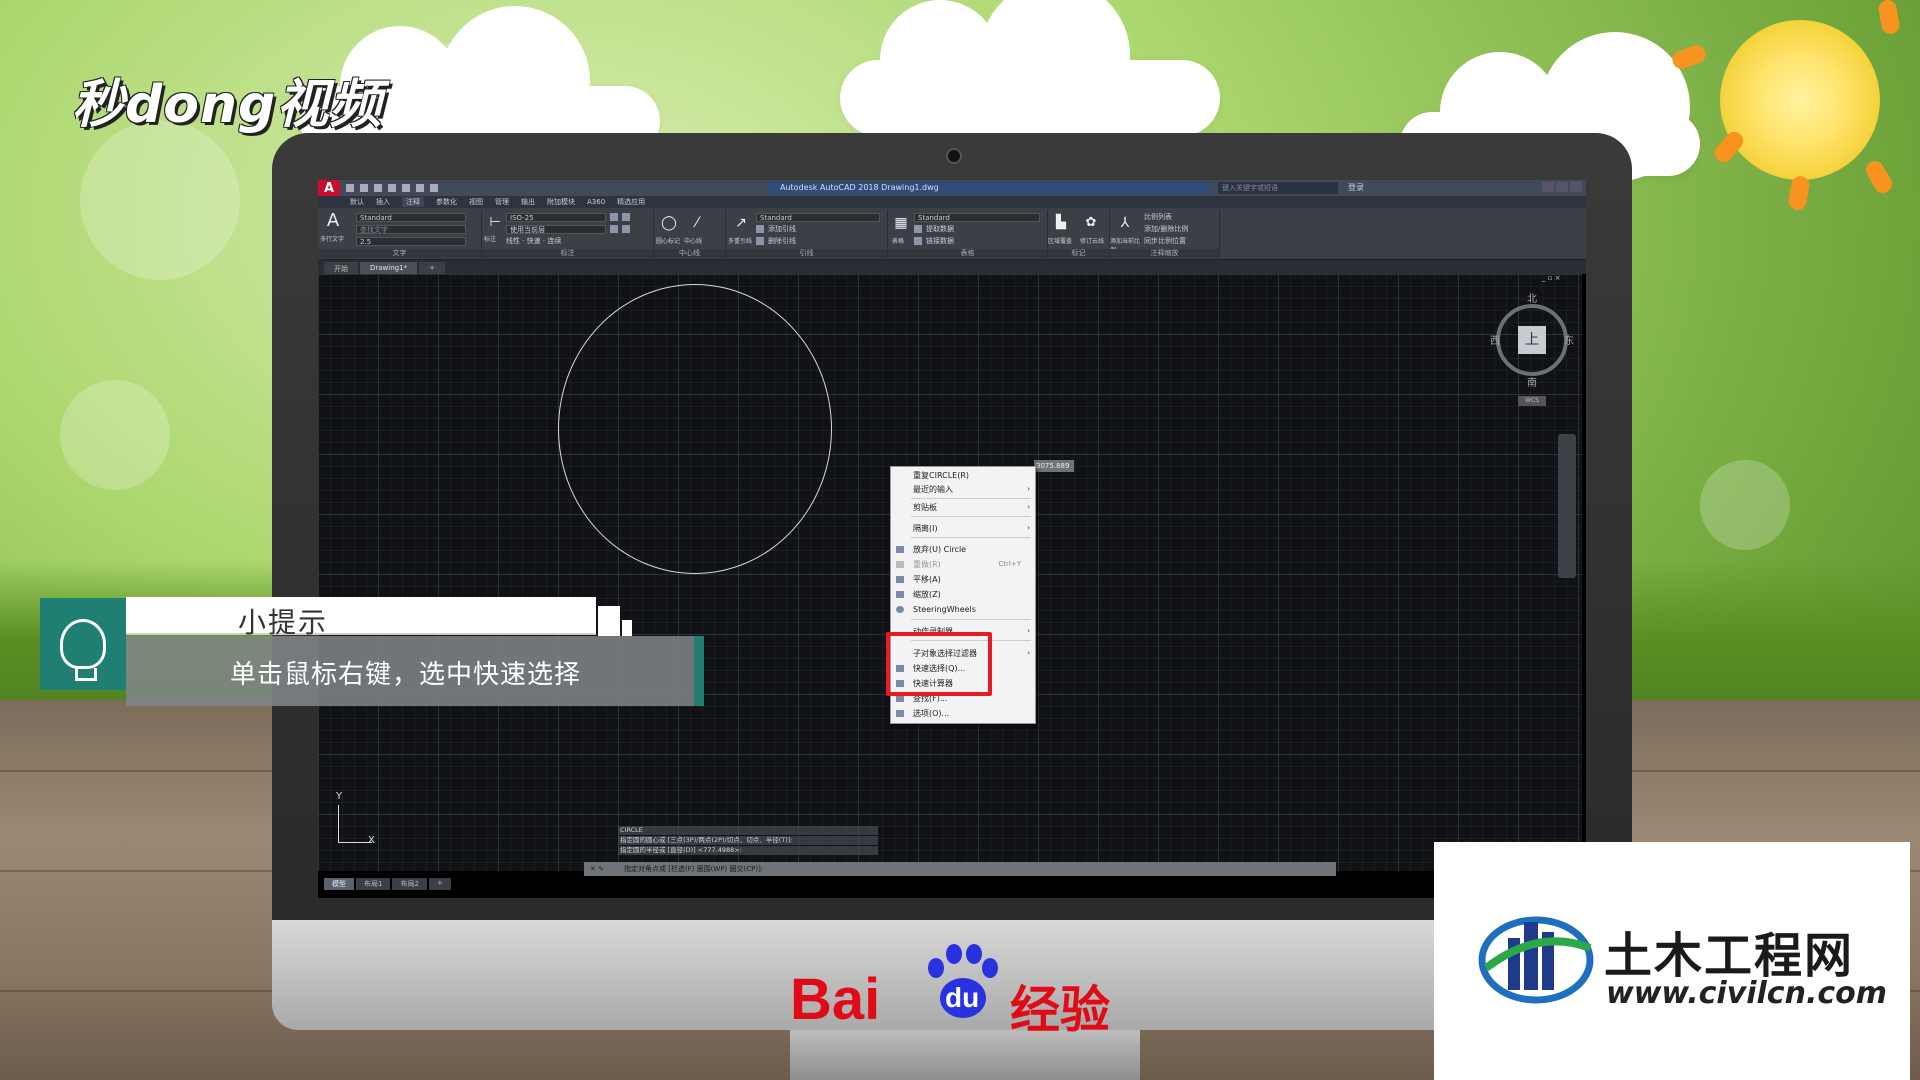 Image resolution: width=1920 pixels, height=1080 pixels. I want to click on dim-style-select: ISO-25, so click(556, 217).